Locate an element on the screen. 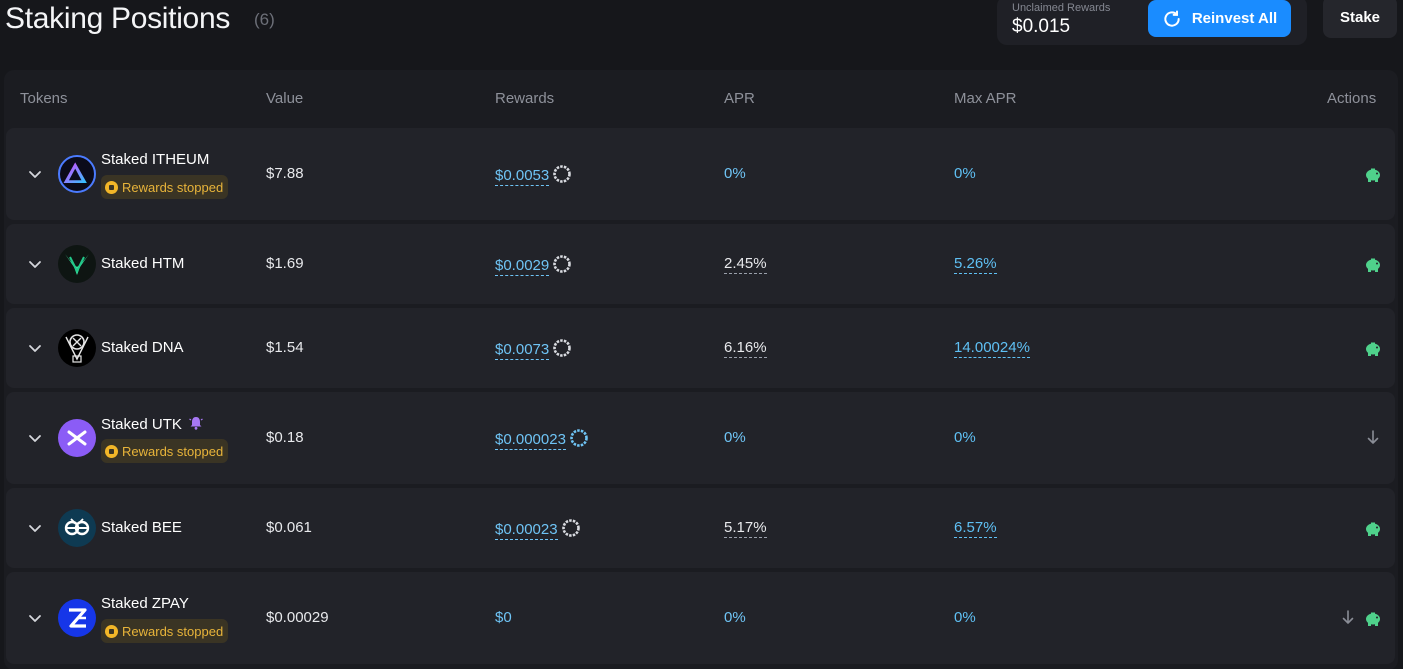 This screenshot has height=669, width=1403. rewards-amount: $0.0073 is located at coordinates (522, 350).